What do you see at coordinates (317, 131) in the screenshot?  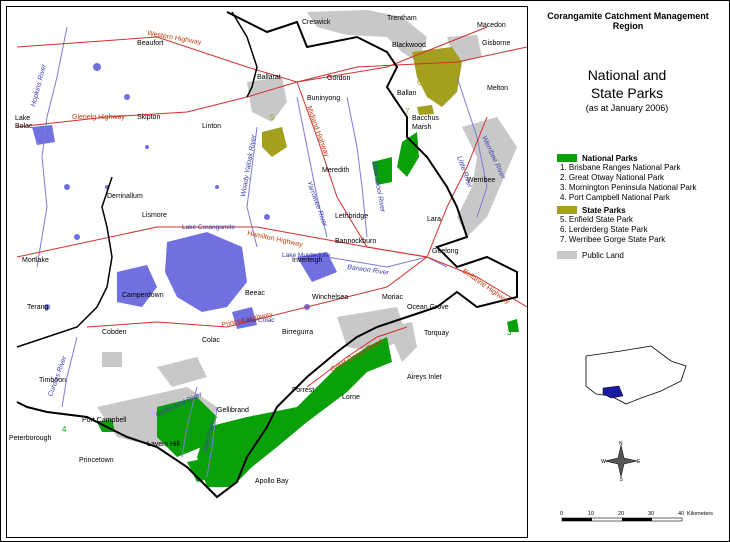 I see `highway-label: Midland Highway` at bounding box center [317, 131].